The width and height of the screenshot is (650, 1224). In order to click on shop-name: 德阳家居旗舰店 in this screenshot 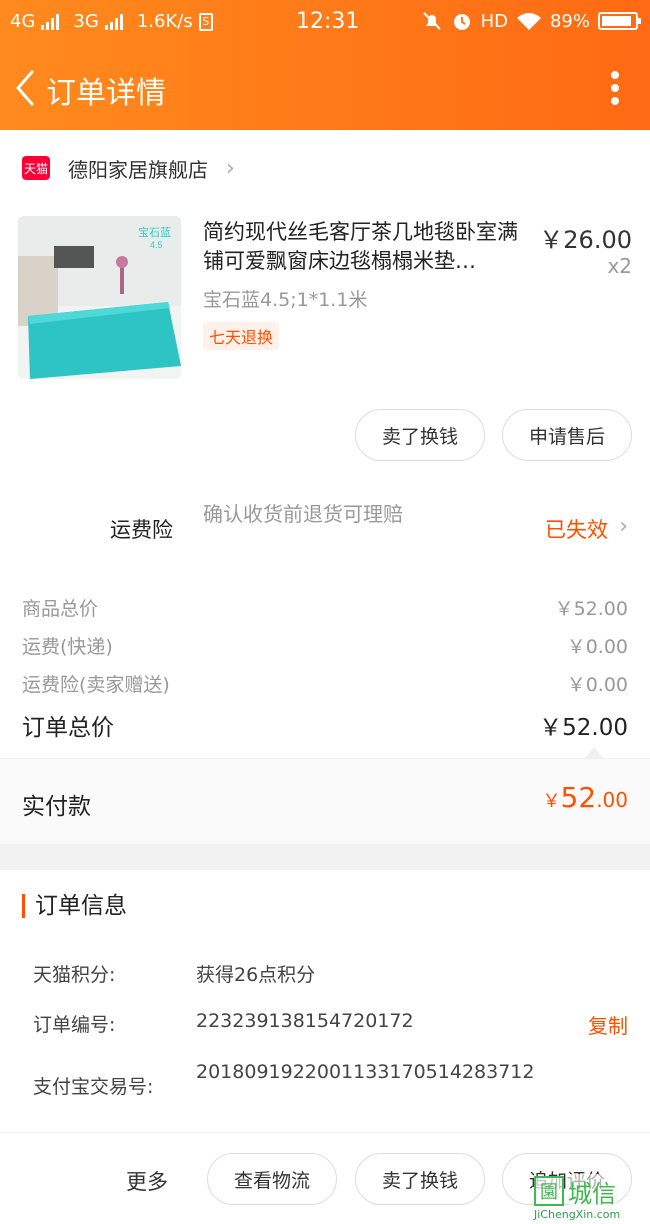, I will do `click(138, 169)`.